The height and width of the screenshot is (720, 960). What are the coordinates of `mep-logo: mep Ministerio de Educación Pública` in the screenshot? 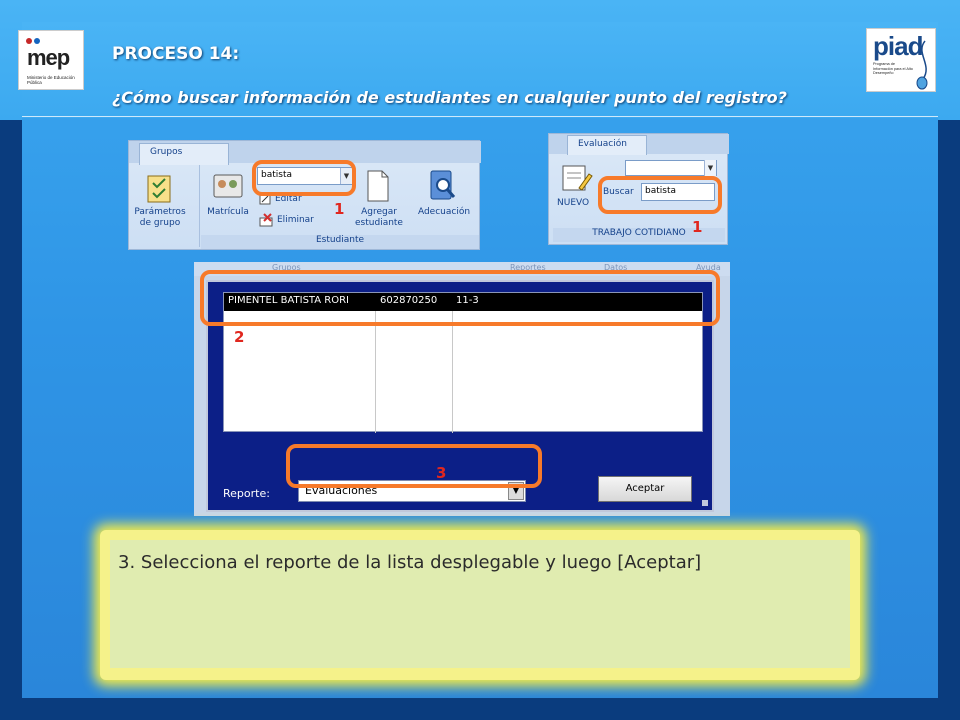 It's located at (51, 60).